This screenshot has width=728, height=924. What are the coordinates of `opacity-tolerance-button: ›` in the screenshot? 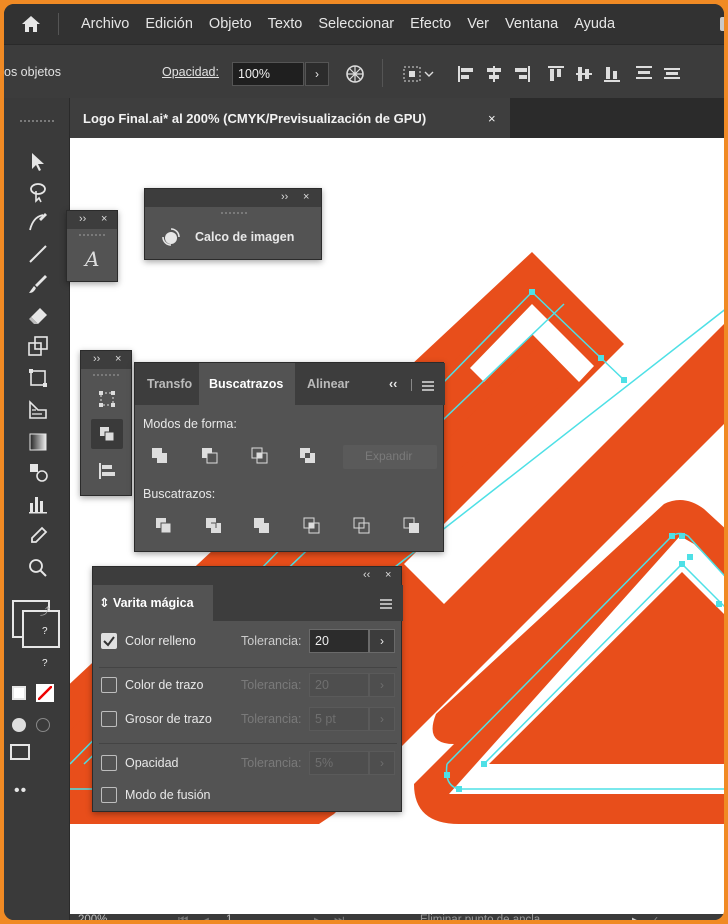 It's located at (382, 763).